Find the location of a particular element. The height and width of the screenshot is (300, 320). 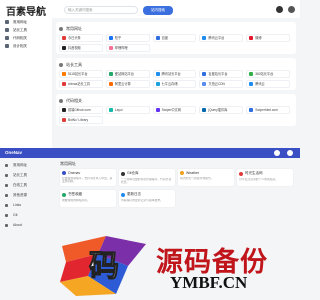

site-link: jQuery插件库 is located at coordinates (222, 109).